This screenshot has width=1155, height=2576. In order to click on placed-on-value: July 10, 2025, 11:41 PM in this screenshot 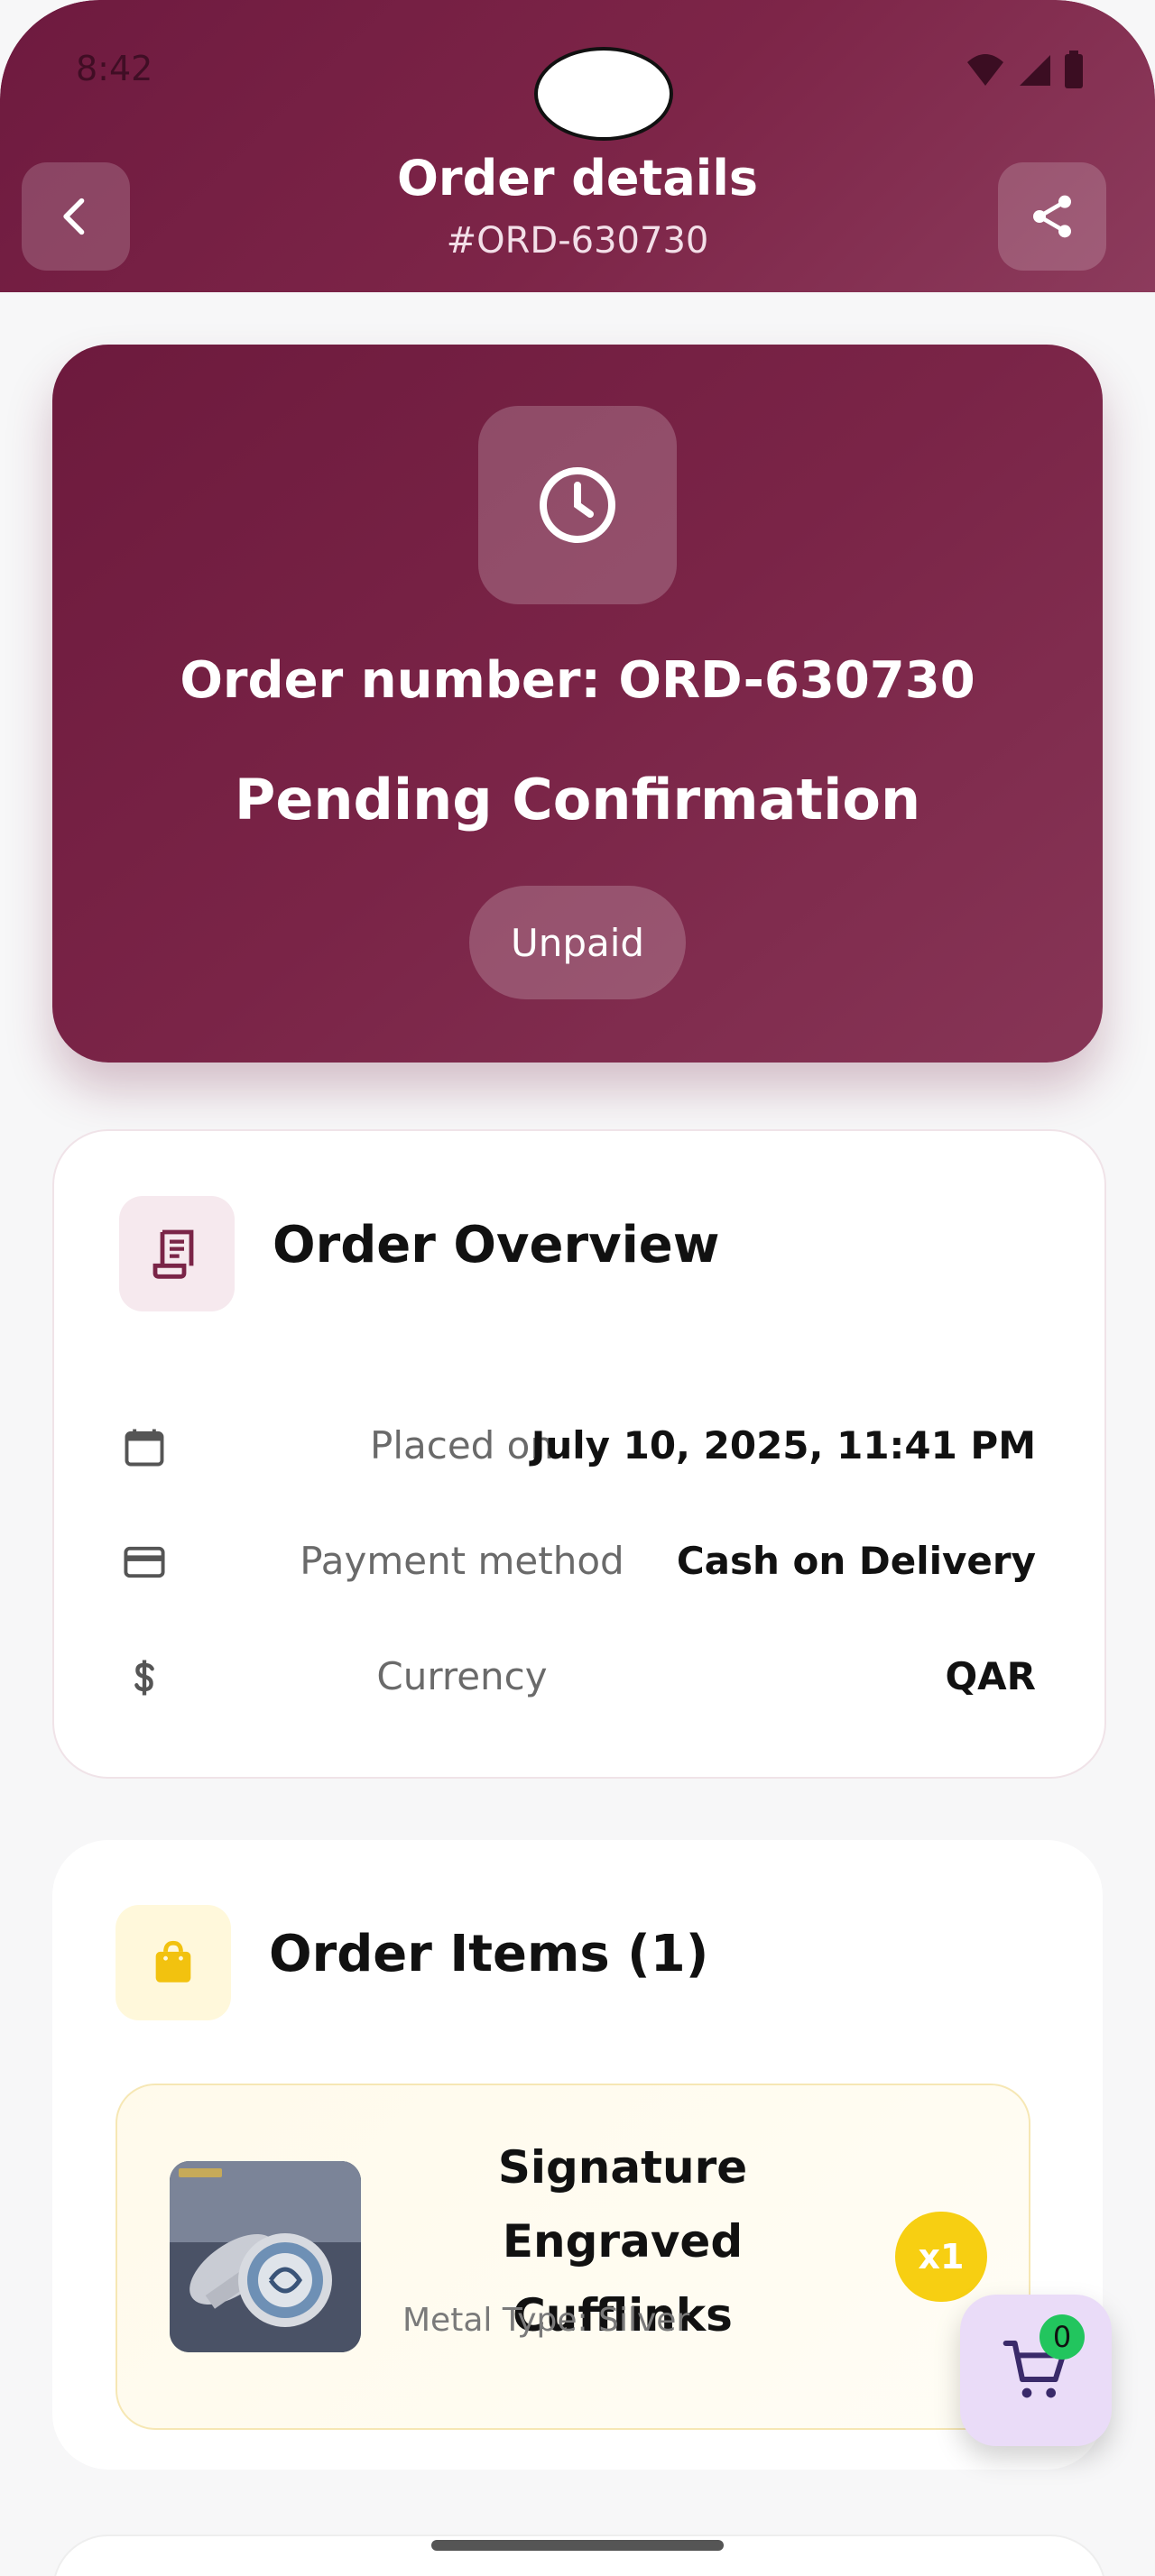, I will do `click(783, 1445)`.